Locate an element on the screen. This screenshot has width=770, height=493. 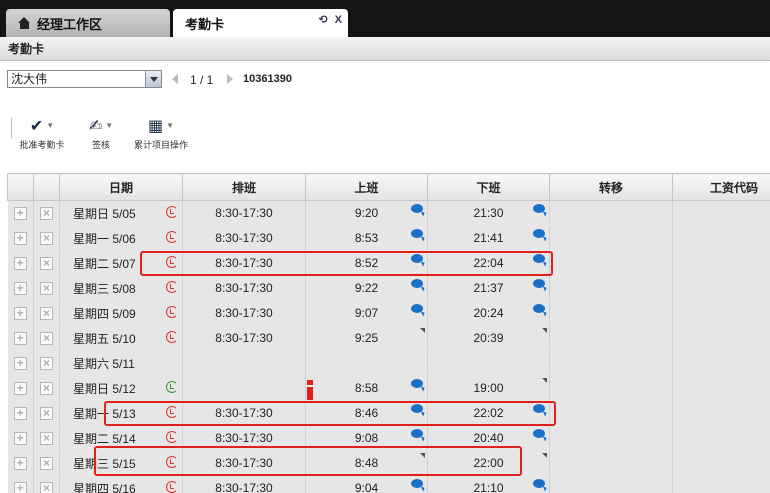
approve-timecard-button: ✔ ▼ 批准考勤卡 is located at coordinates (42, 133).